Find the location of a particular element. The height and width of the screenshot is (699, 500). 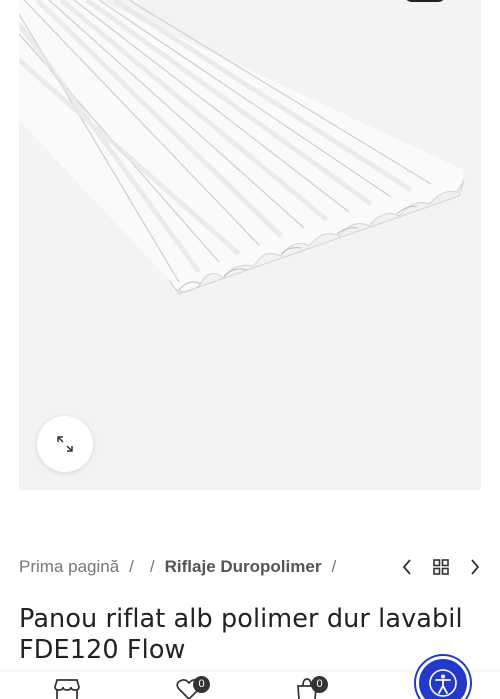

zoom-button is located at coordinates (65, 444).